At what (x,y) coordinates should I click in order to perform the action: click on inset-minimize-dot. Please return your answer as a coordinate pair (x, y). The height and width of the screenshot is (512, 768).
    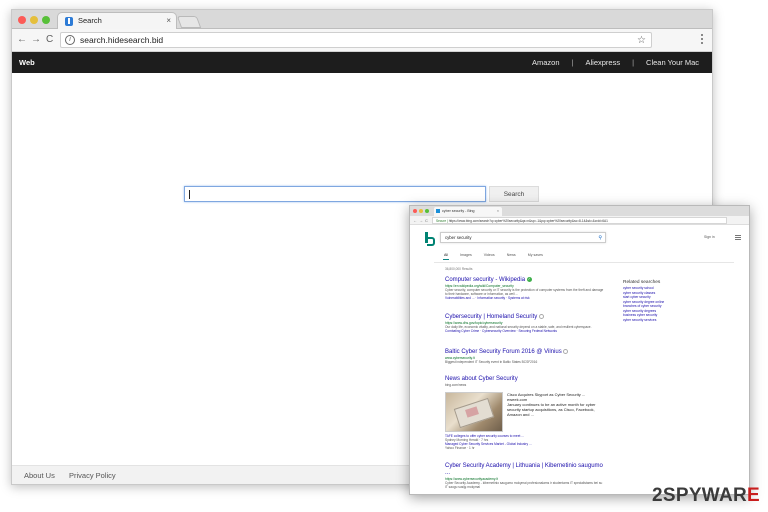
    Looking at the image, I should click on (421, 211).